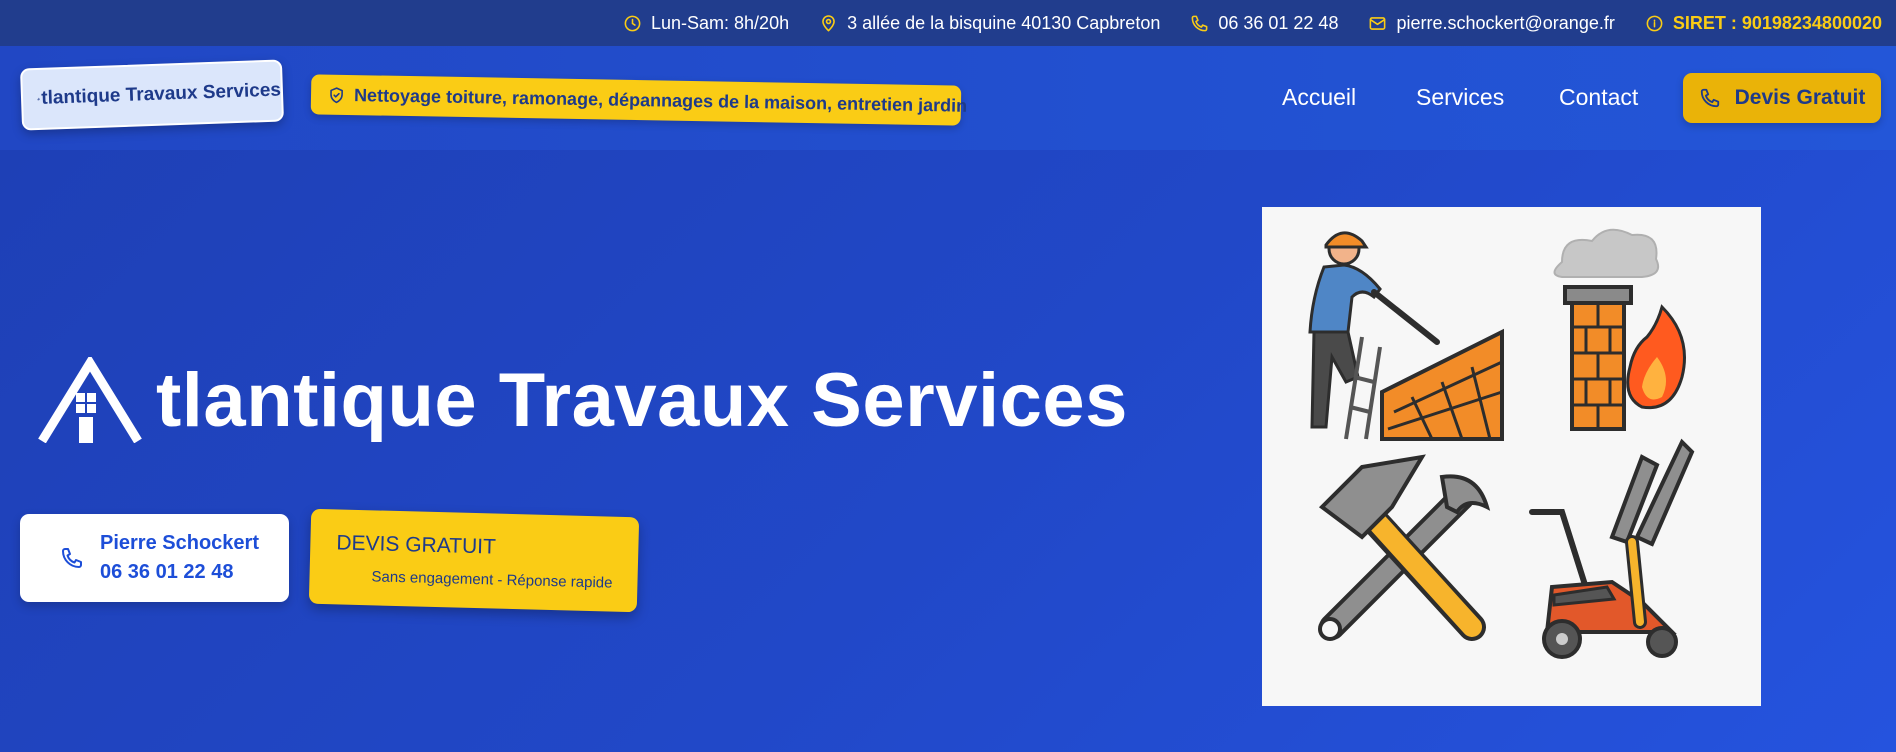  What do you see at coordinates (1654, 23) in the screenshot?
I see `info-icon` at bounding box center [1654, 23].